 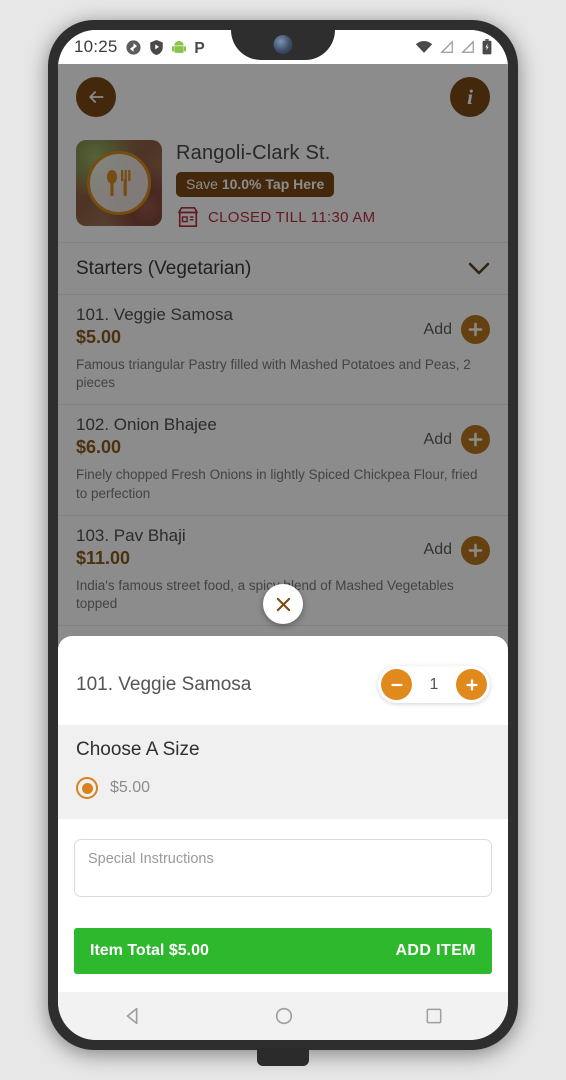 I want to click on special-instructions-input, so click(x=283, y=868).